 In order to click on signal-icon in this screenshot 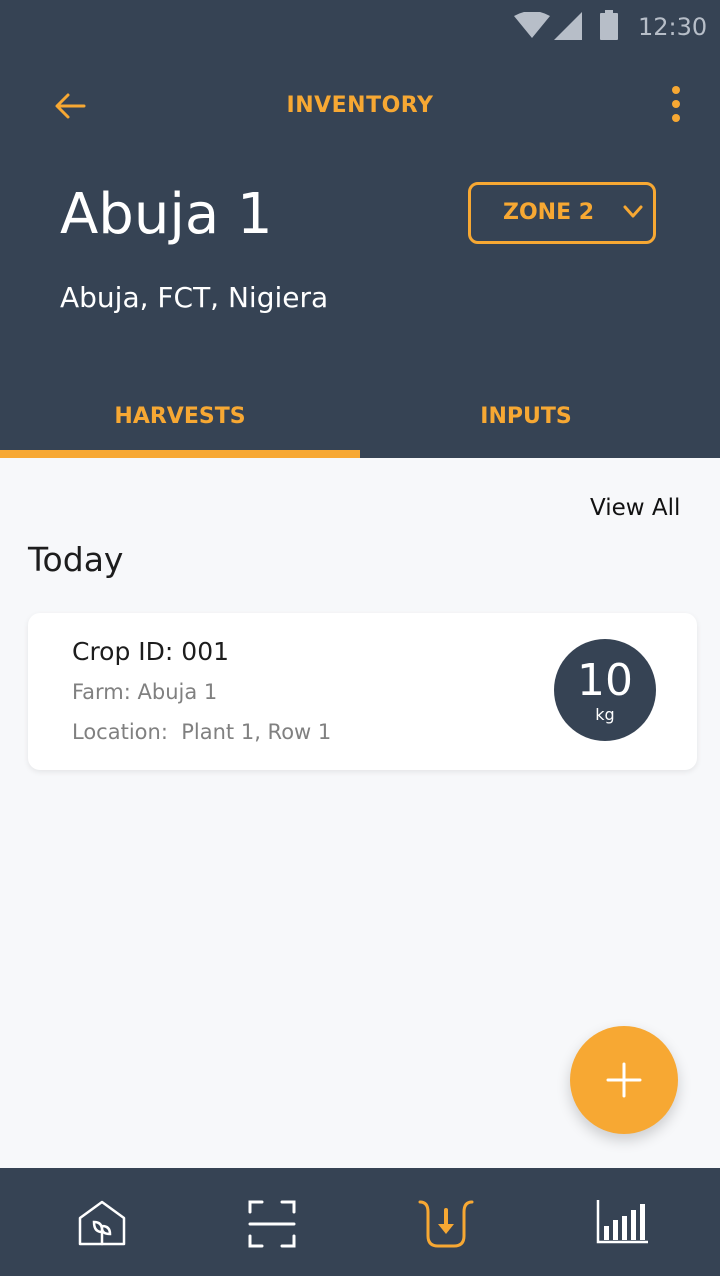, I will do `click(568, 26)`.